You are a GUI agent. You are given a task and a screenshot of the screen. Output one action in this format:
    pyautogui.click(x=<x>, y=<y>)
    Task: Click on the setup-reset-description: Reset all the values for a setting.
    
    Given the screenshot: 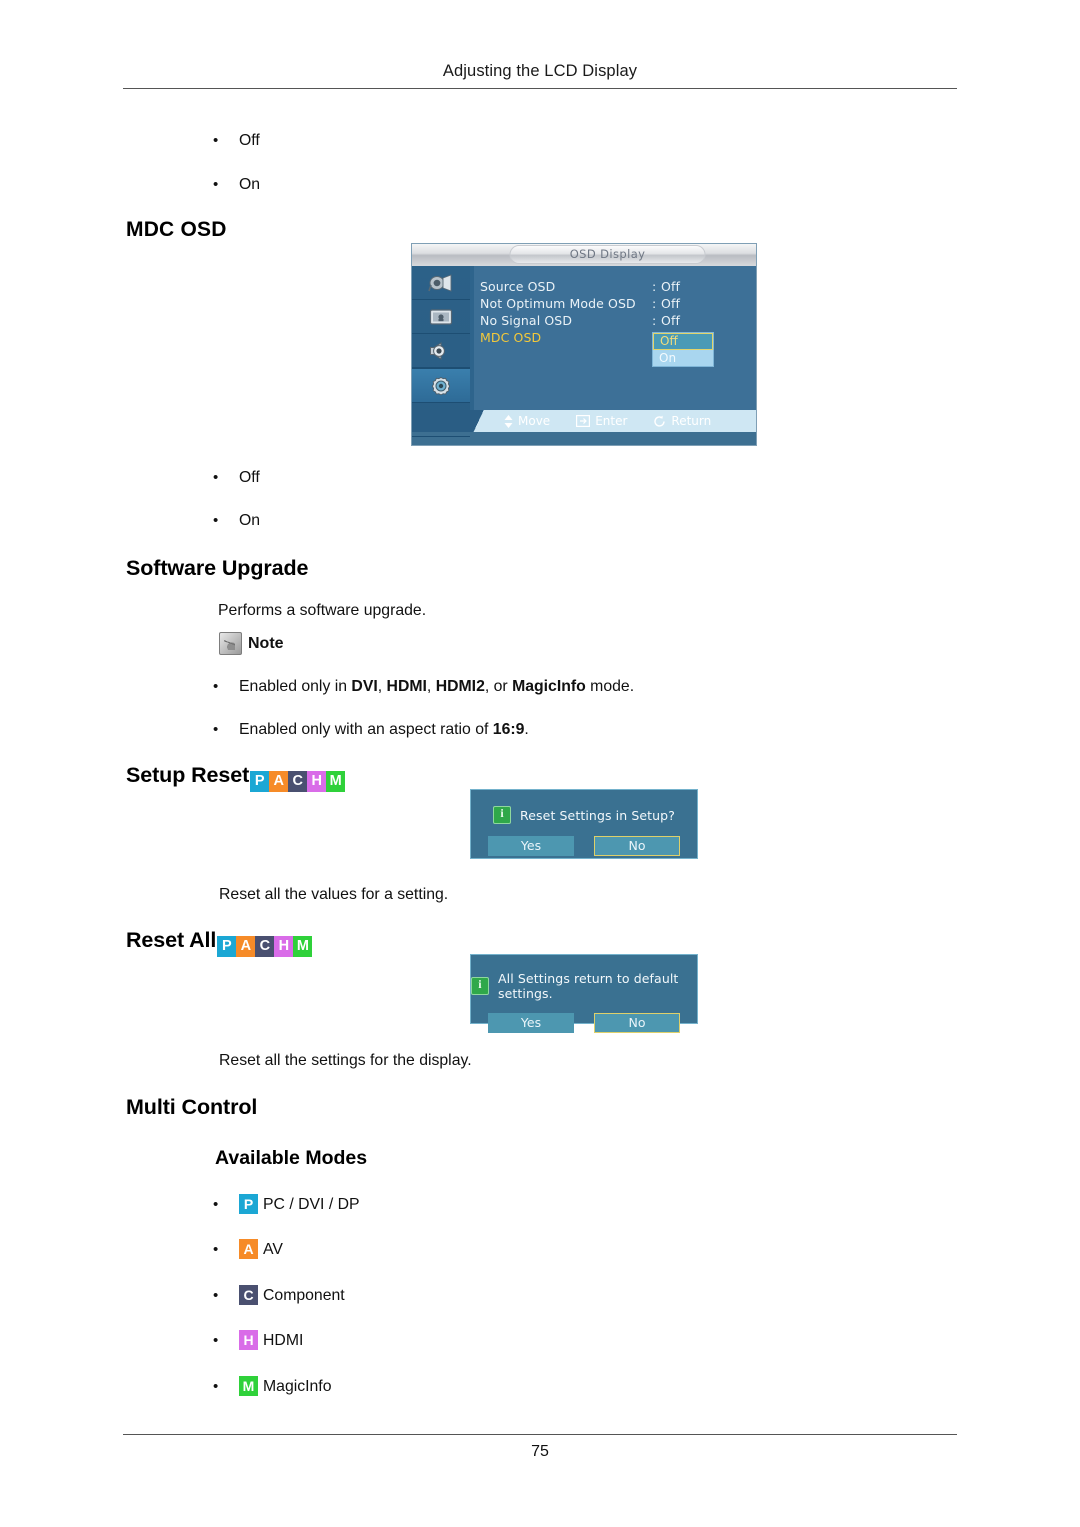 What is the action you would take?
    pyautogui.click(x=334, y=894)
    